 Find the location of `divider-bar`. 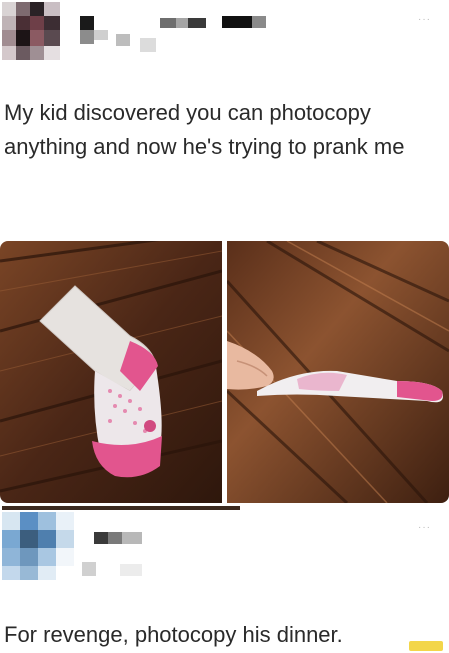

divider-bar is located at coordinates (121, 508).